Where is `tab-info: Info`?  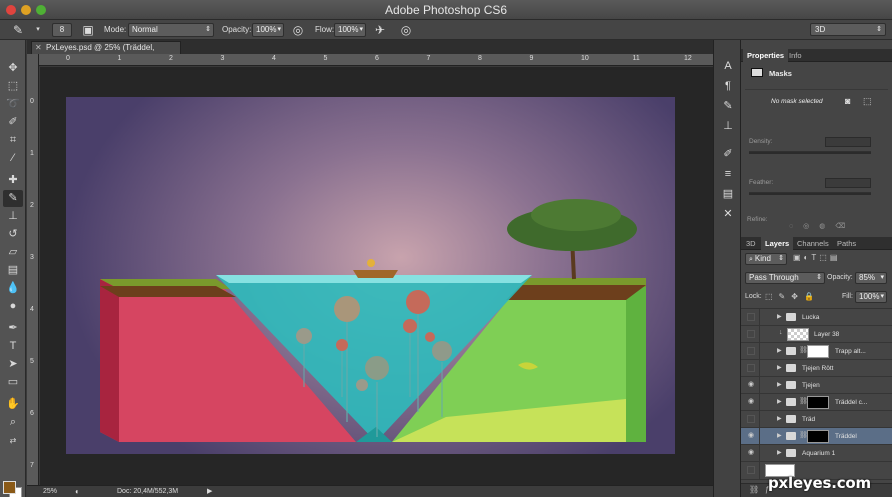 tab-info: Info is located at coordinates (795, 55).